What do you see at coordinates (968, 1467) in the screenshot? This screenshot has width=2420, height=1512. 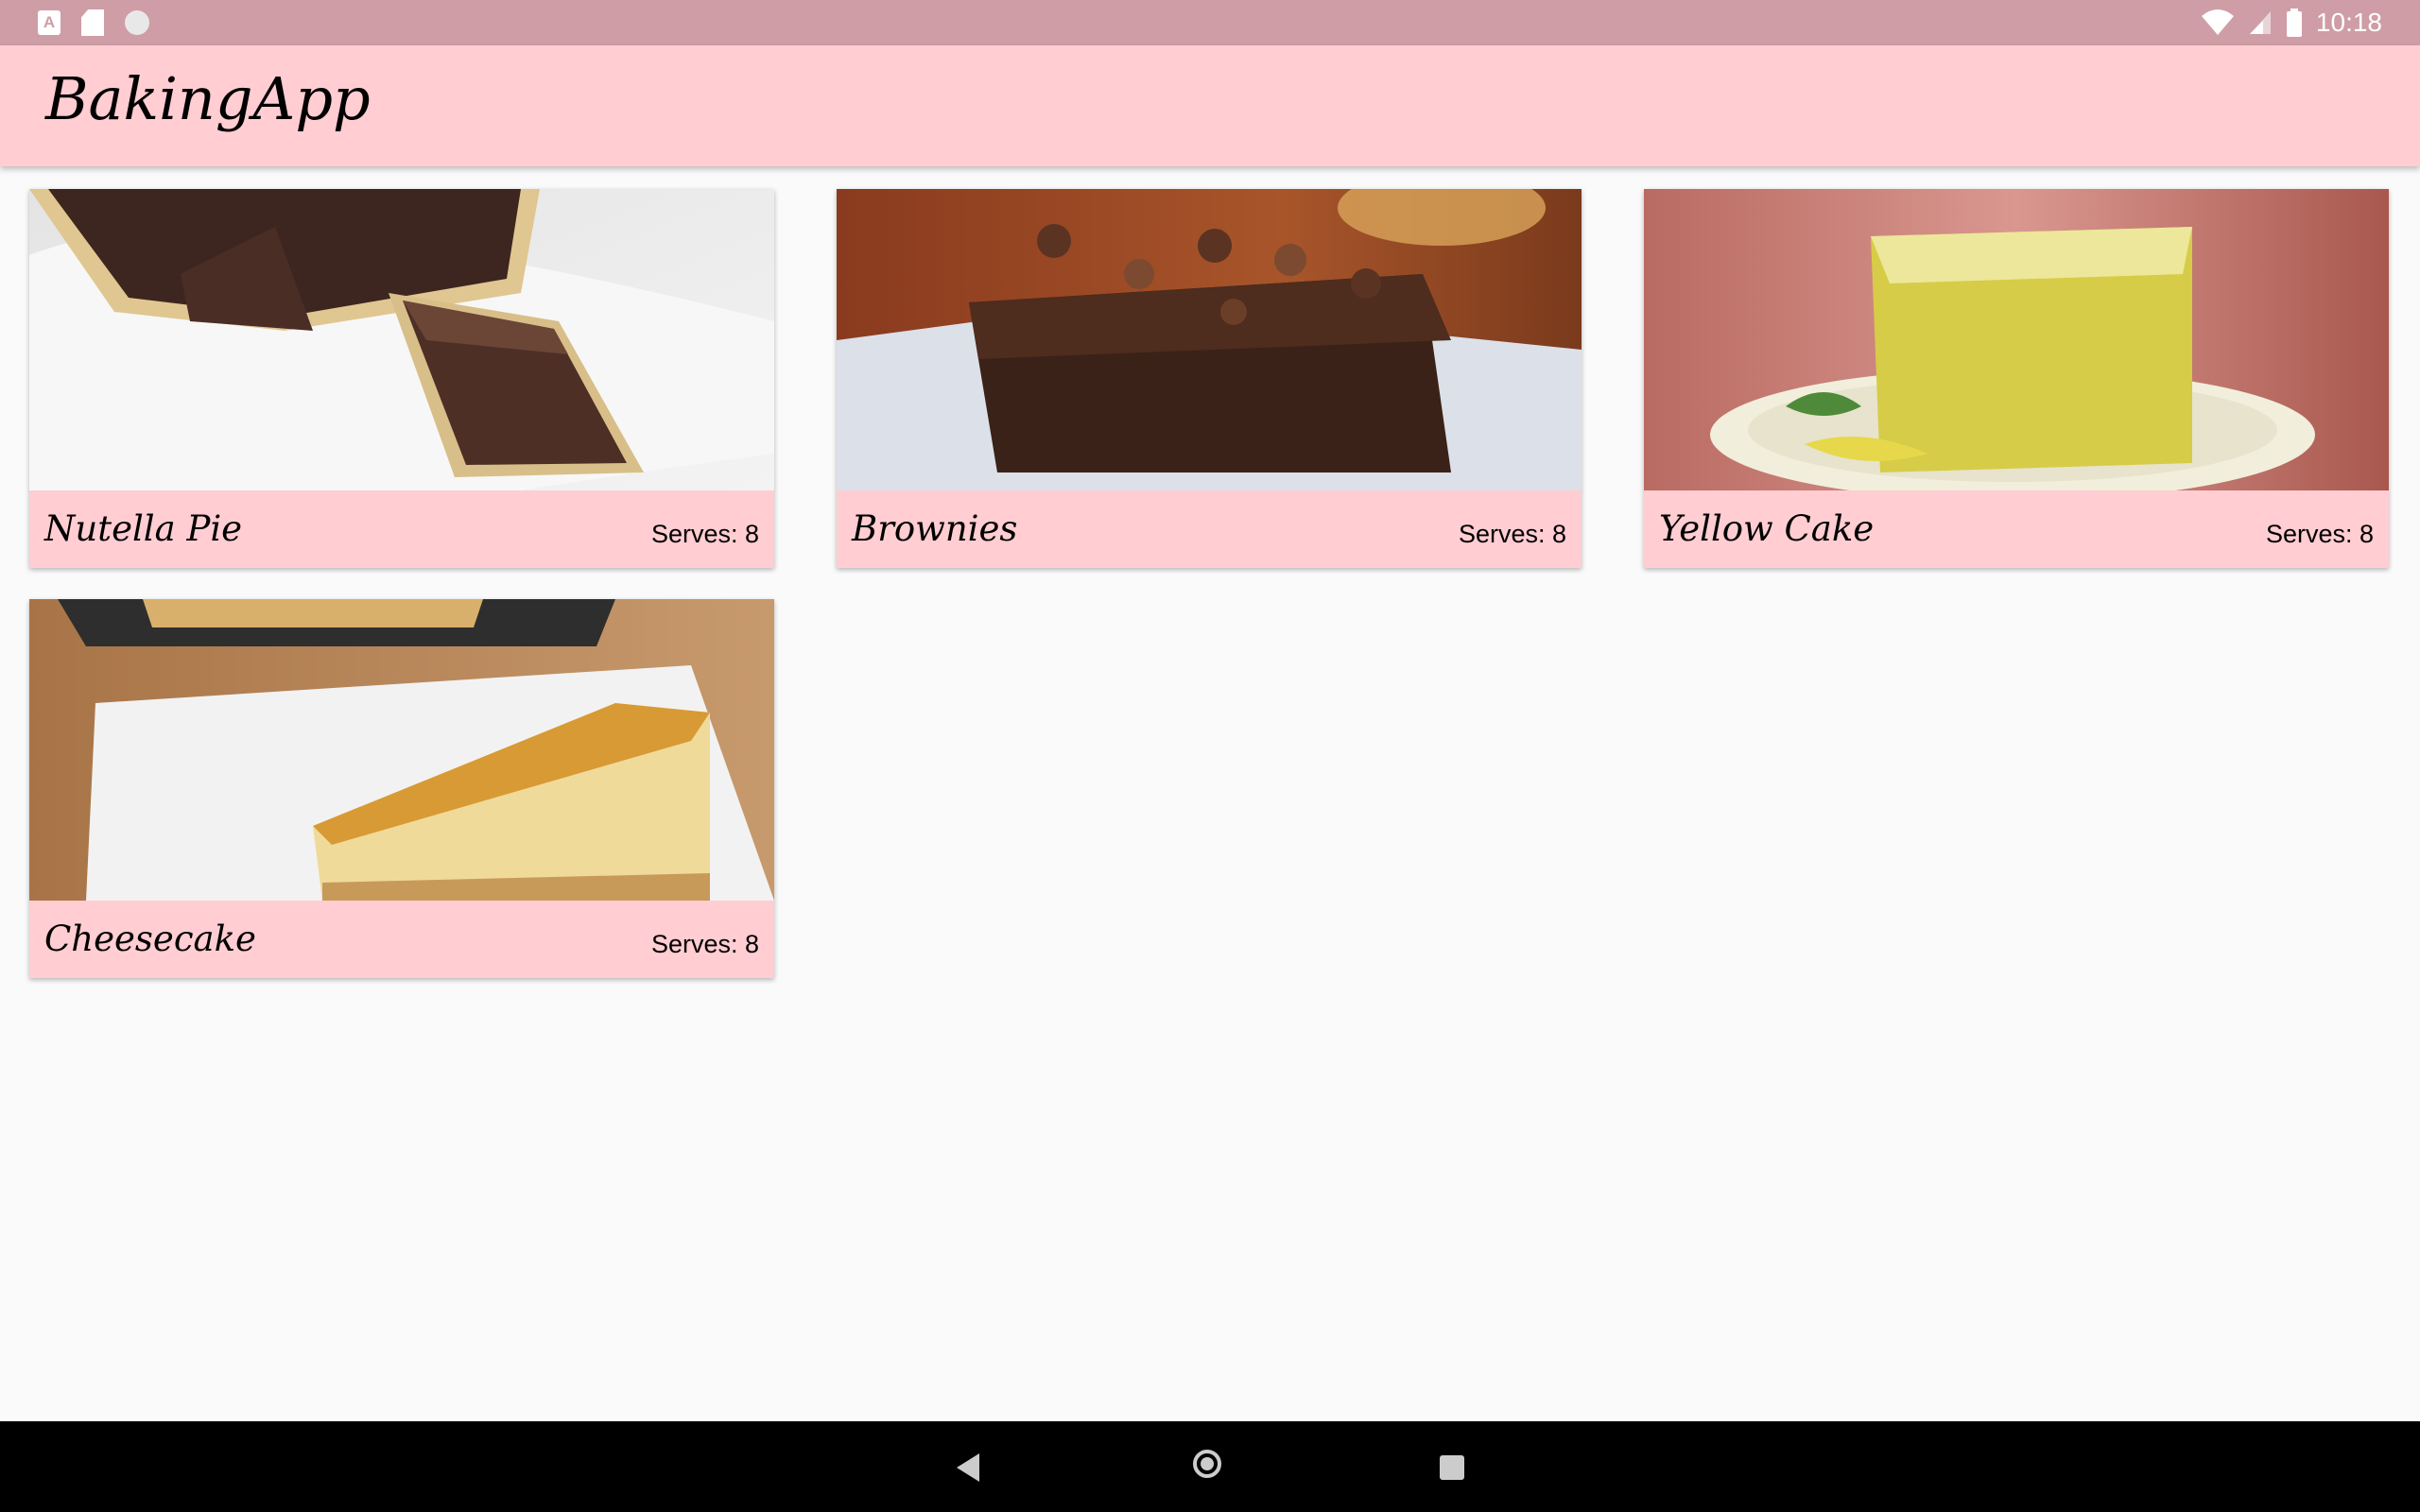 I see `back-icon` at bounding box center [968, 1467].